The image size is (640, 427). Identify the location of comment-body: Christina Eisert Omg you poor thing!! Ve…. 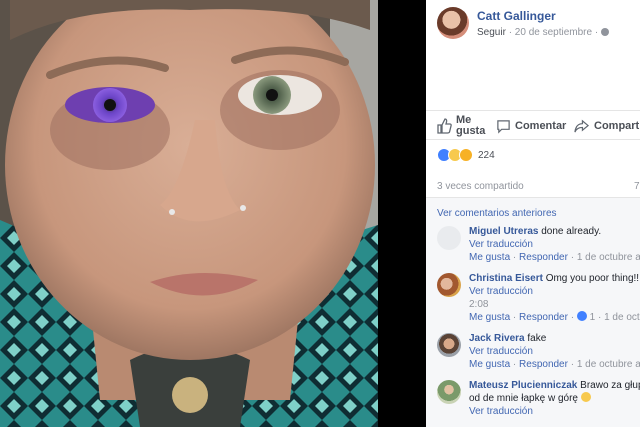
(554, 298).